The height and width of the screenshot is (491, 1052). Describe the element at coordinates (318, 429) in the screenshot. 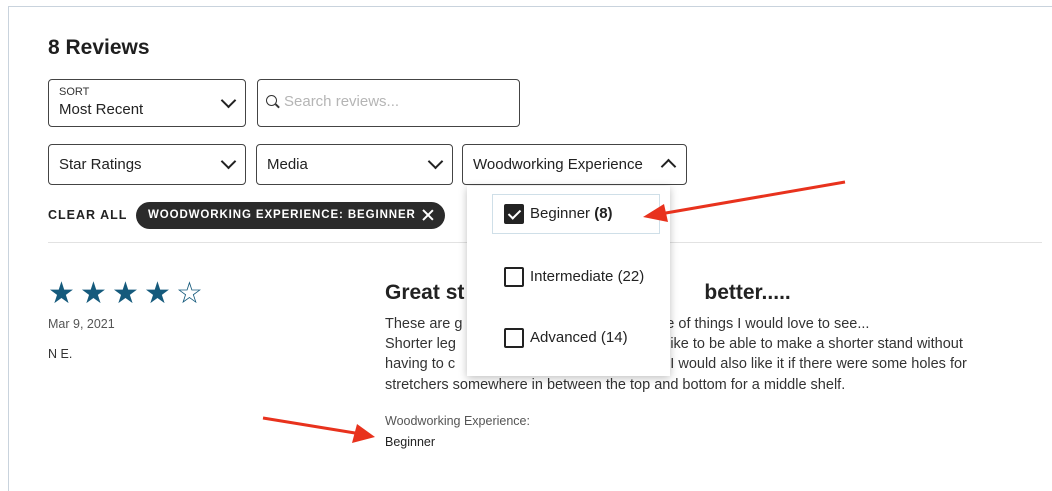

I see `arrow-to-experience-value` at that location.